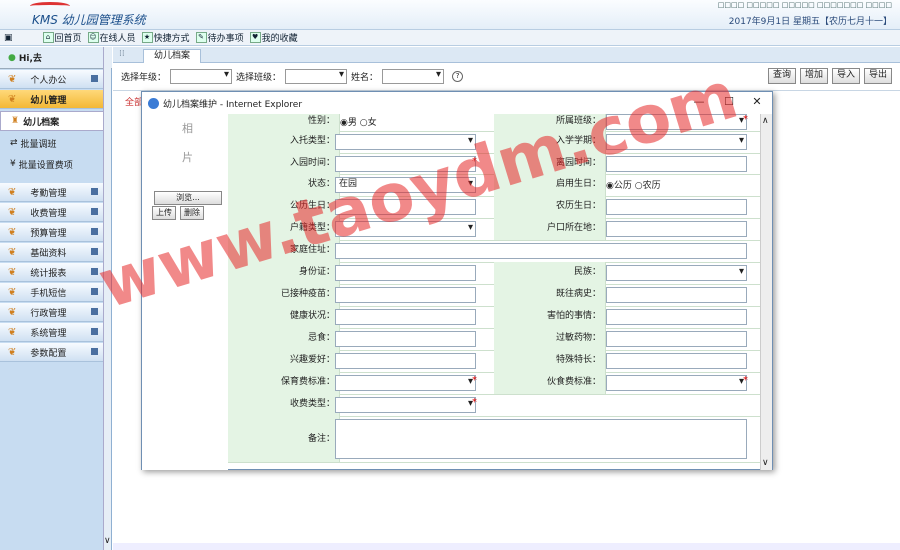 Image resolution: width=900 pixels, height=550 pixels. What do you see at coordinates (405, 405) in the screenshot?
I see `fee-type-select` at bounding box center [405, 405].